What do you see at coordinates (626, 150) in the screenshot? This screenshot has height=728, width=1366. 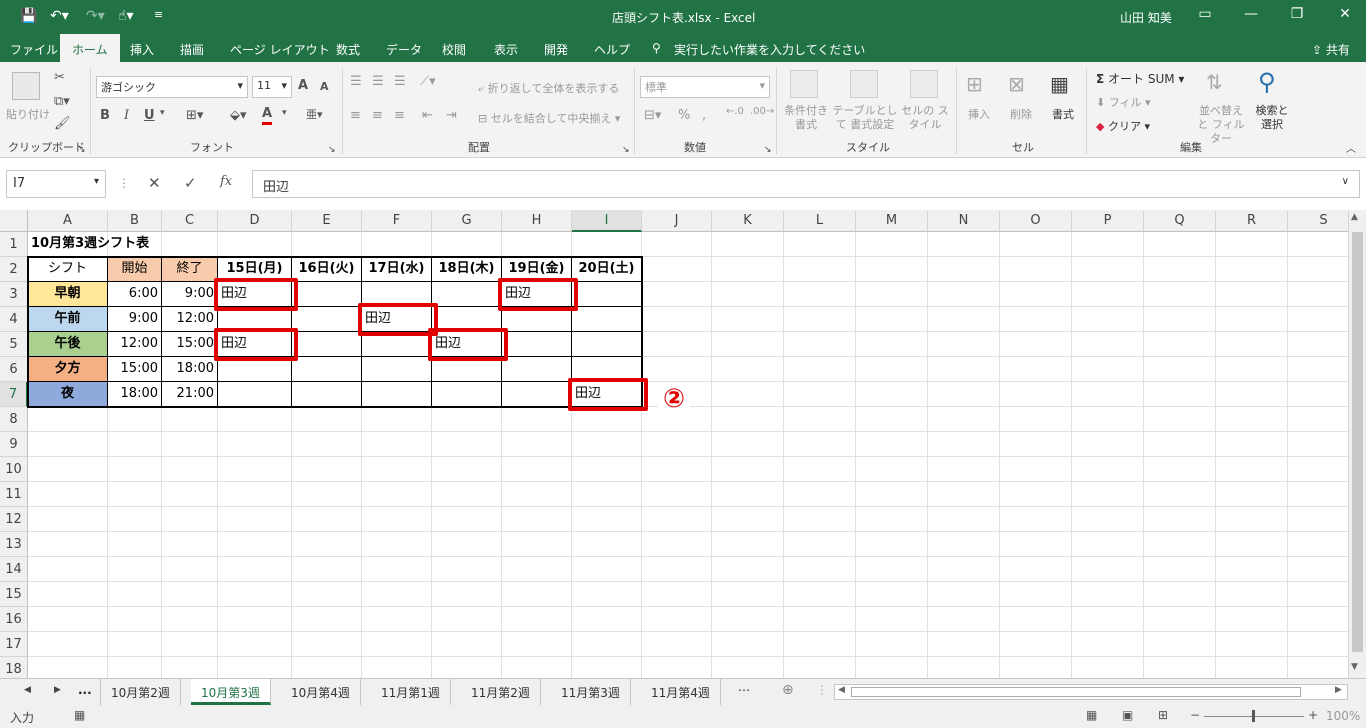 I see `alignment-launcher-icon: ↘` at bounding box center [626, 150].